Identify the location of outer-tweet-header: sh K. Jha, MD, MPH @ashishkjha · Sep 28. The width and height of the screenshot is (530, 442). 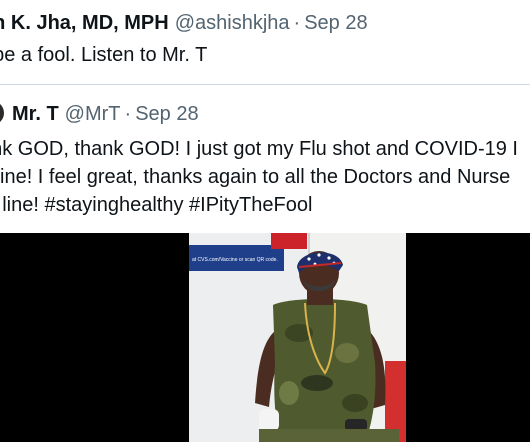
(184, 23).